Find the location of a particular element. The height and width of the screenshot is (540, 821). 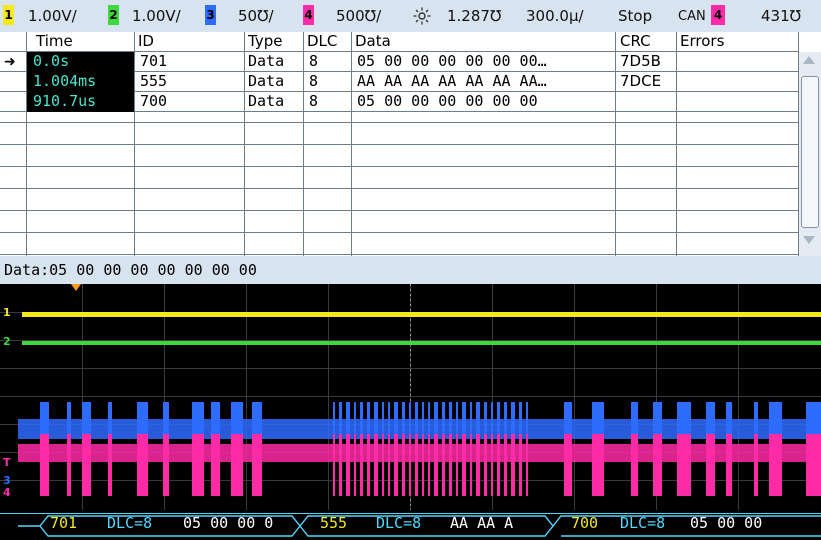

col-header-crc: CRC is located at coordinates (635, 41).